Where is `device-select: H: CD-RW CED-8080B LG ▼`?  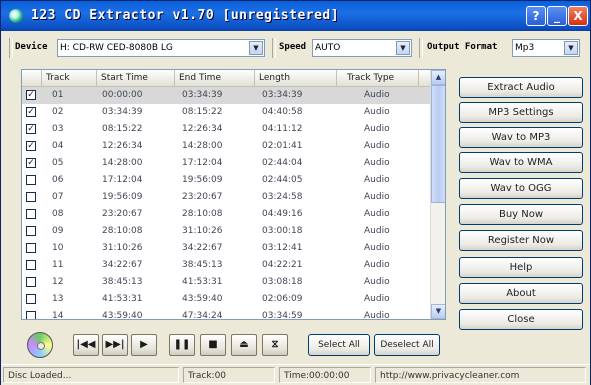
device-select: H: CD-RW CED-8080B LG ▼ is located at coordinates (161, 48).